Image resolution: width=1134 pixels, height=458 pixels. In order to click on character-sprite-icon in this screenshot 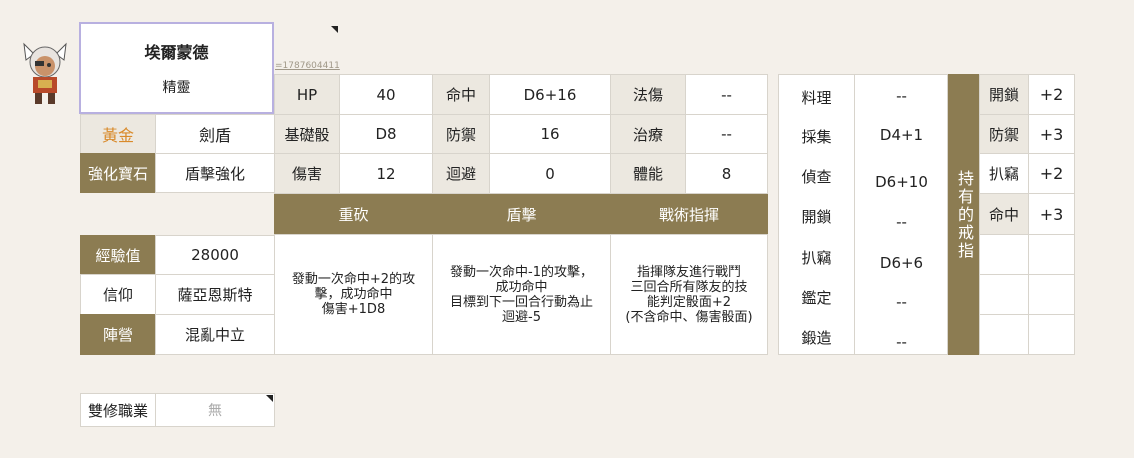, I will do `click(45, 73)`.